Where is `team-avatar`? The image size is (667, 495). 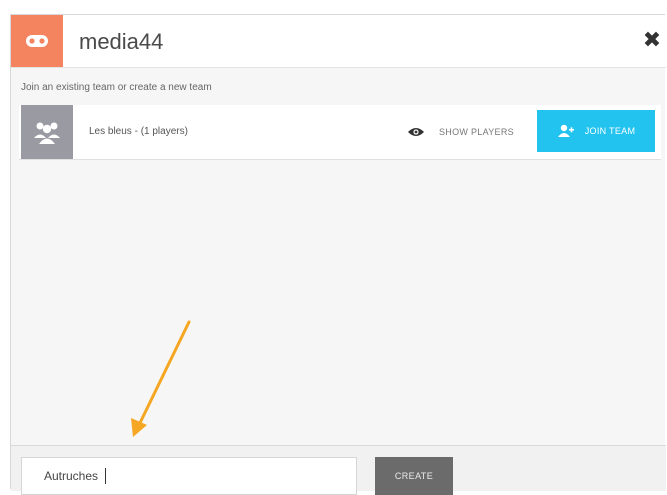 team-avatar is located at coordinates (47, 132).